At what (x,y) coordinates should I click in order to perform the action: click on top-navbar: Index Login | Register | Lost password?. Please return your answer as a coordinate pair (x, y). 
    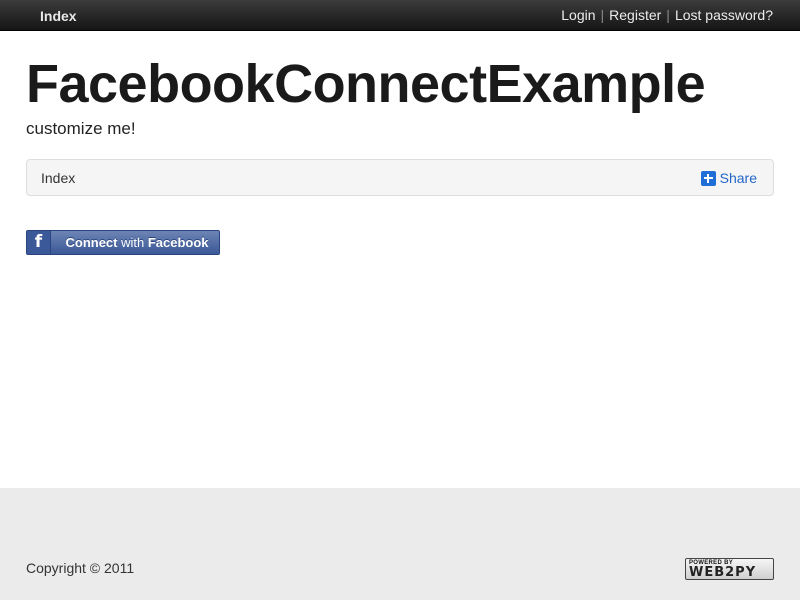
    Looking at the image, I should click on (400, 15).